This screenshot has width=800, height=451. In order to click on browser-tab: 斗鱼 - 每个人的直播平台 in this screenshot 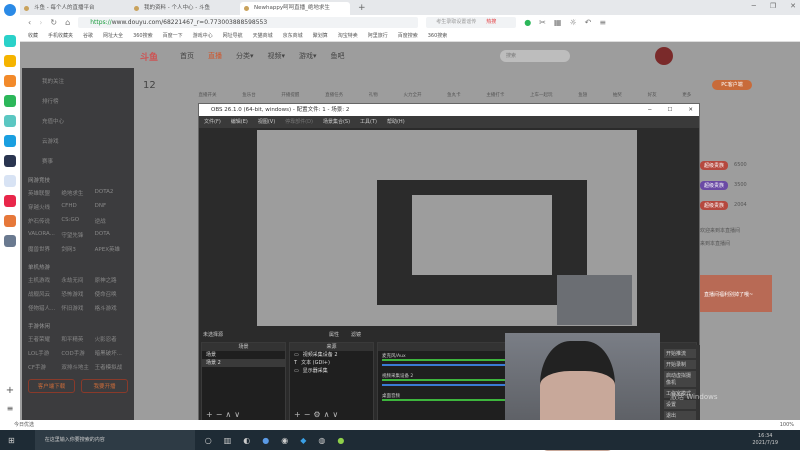, I will do `click(75, 8)`.